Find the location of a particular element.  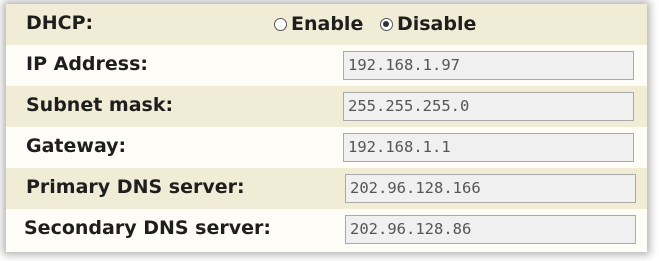

dhcp-label: DHCP: is located at coordinates (60, 23).